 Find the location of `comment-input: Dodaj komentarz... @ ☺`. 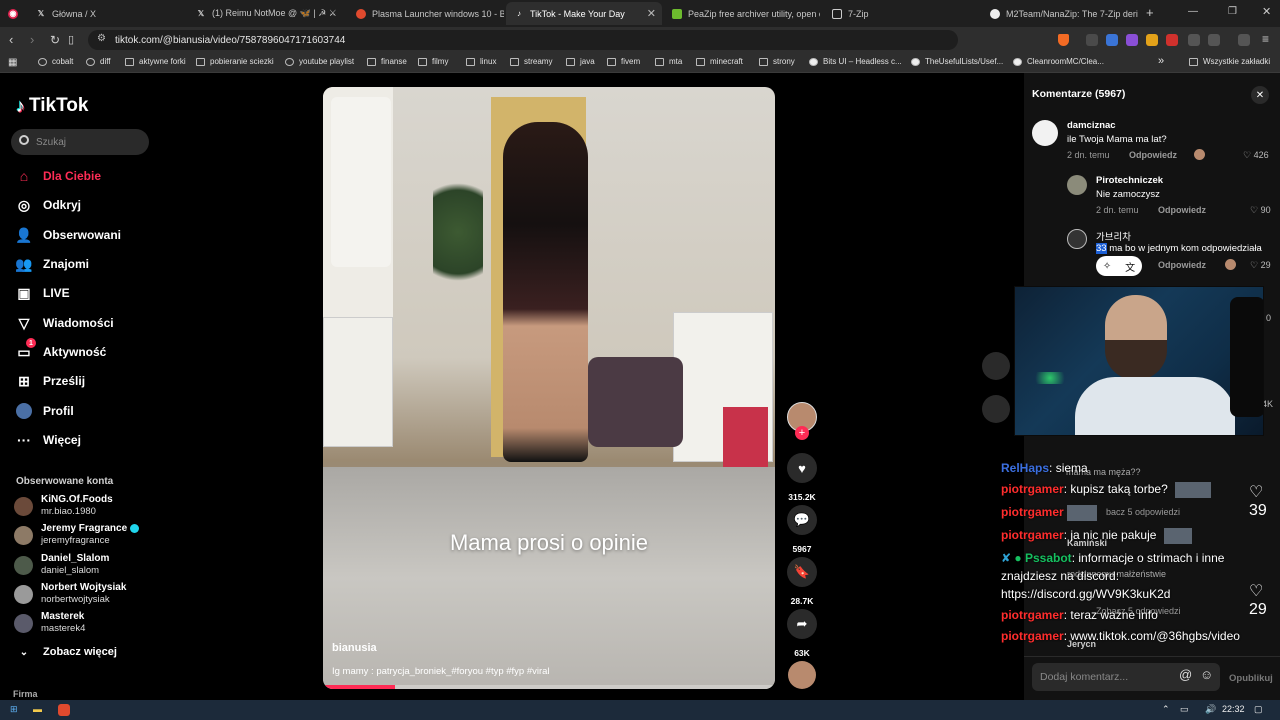

comment-input: Dodaj komentarz... @ ☺ is located at coordinates (1126, 677).